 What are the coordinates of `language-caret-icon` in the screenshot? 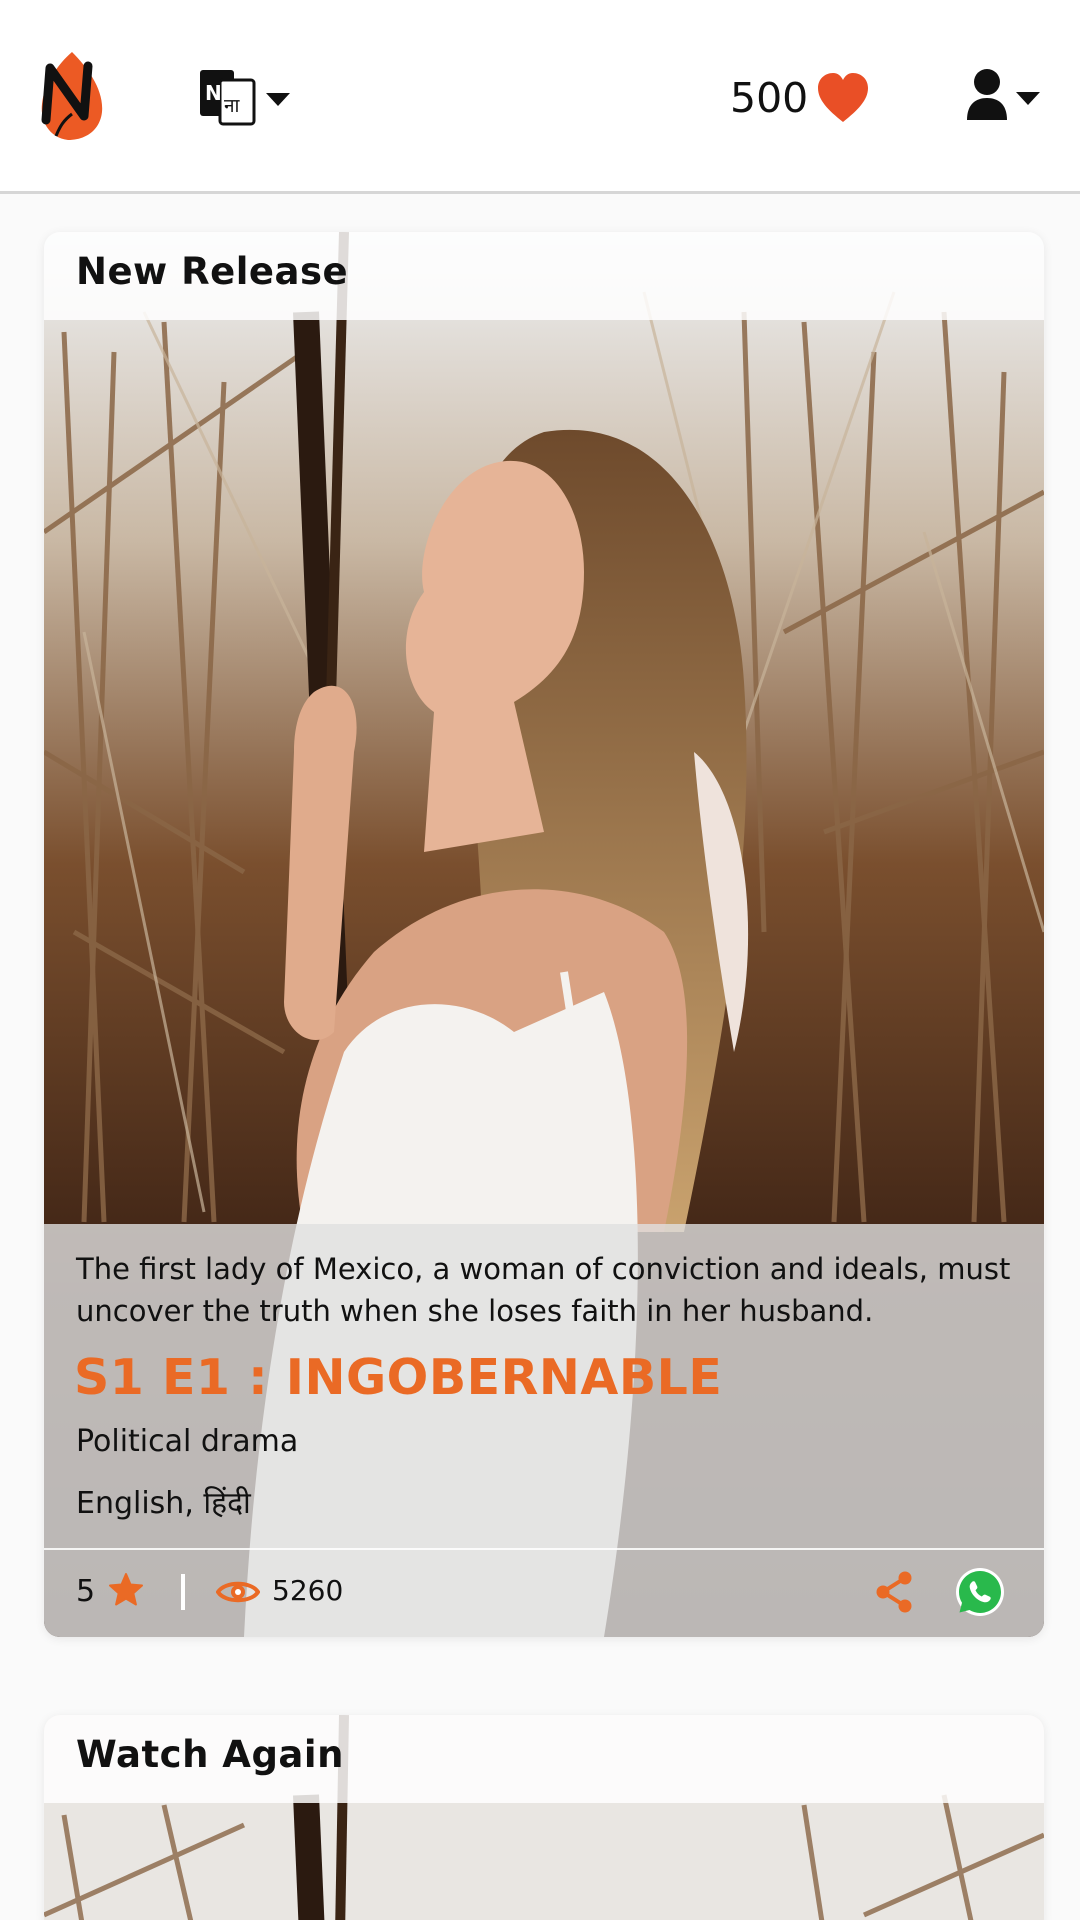 It's located at (278, 99).